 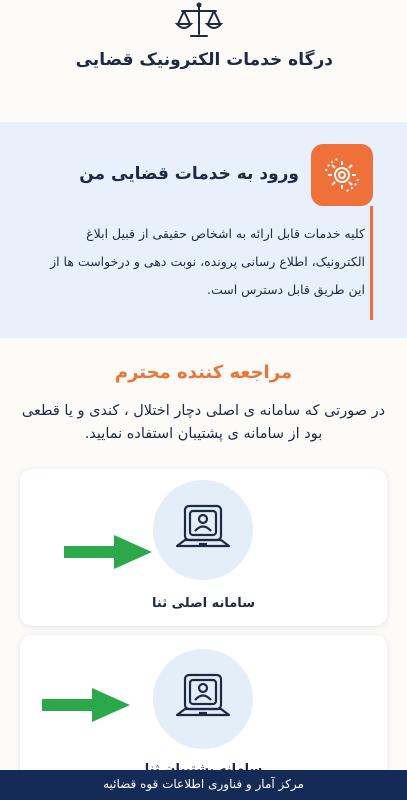 What do you see at coordinates (203, 372) in the screenshot?
I see `notice-title: مراجعه کننده محترم` at bounding box center [203, 372].